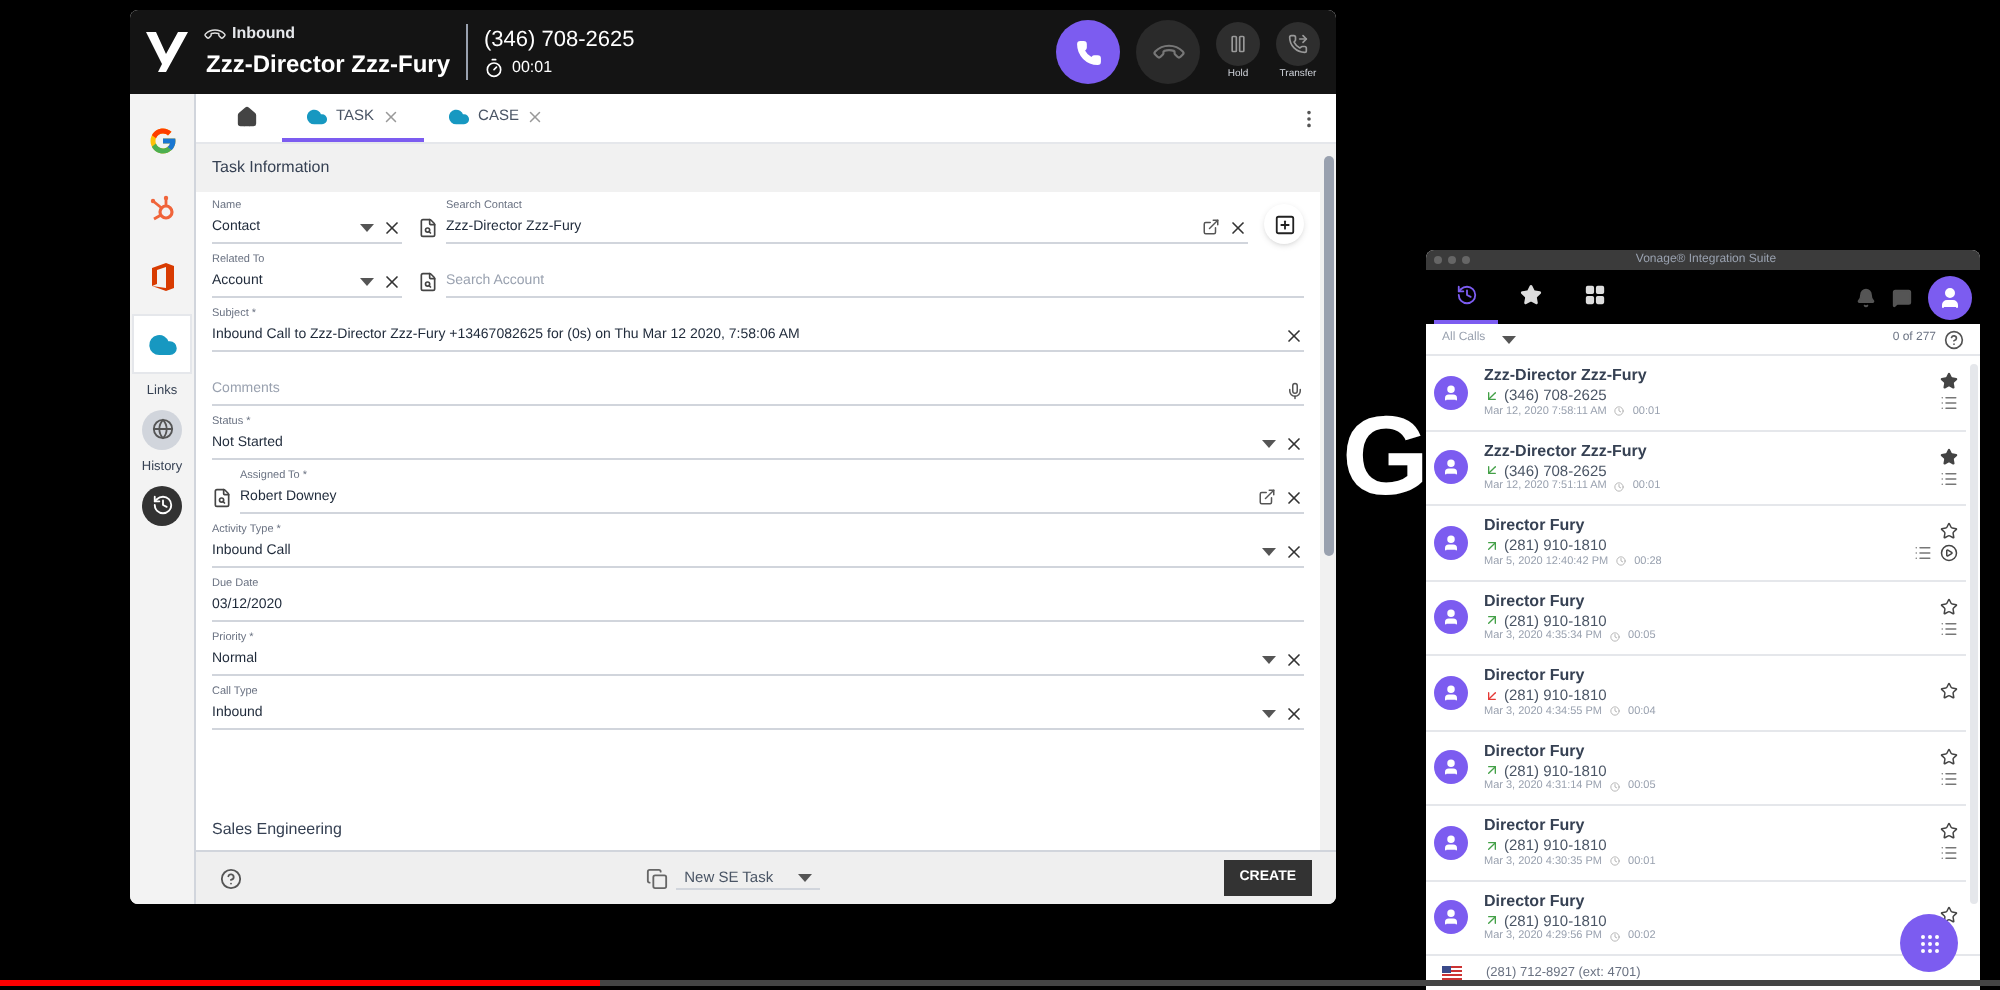 The image size is (2000, 990). What do you see at coordinates (162, 208) in the screenshot?
I see `sprocket-icon` at bounding box center [162, 208].